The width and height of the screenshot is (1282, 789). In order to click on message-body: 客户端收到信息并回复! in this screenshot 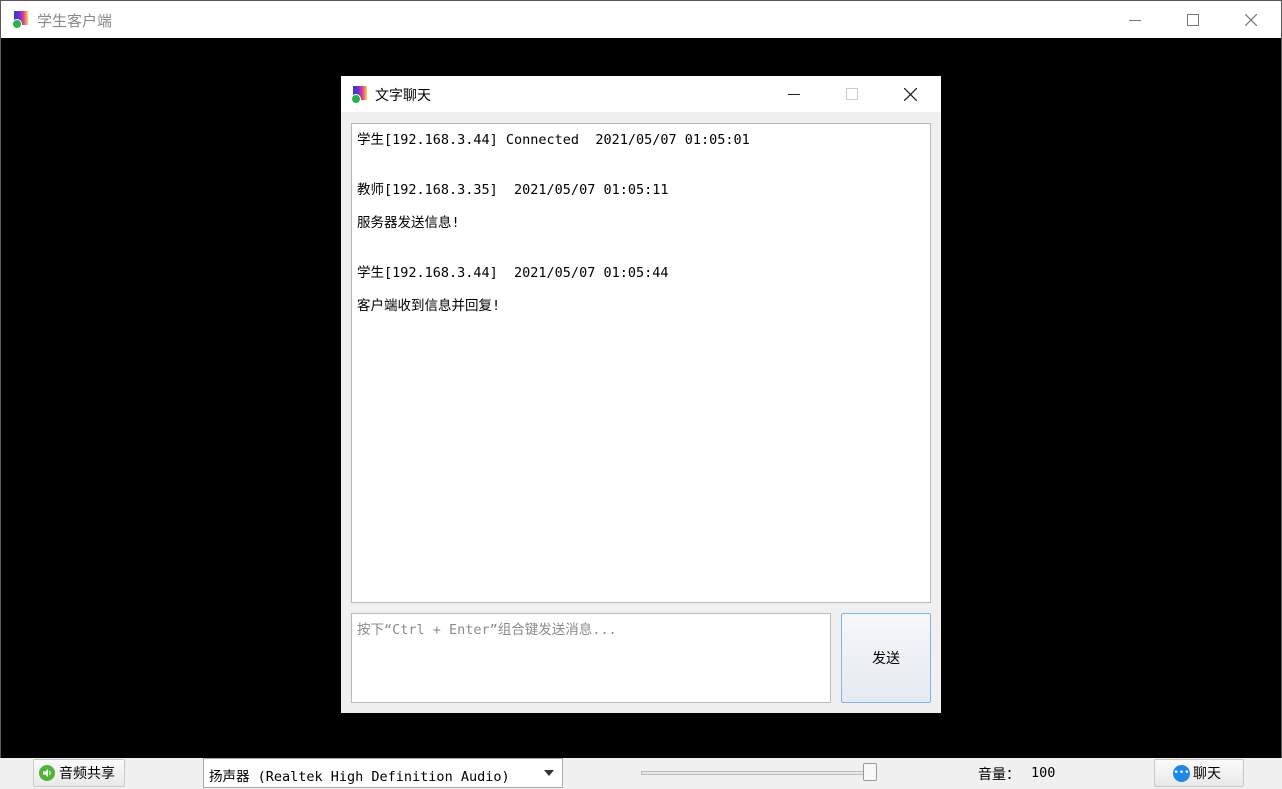, I will do `click(429, 306)`.